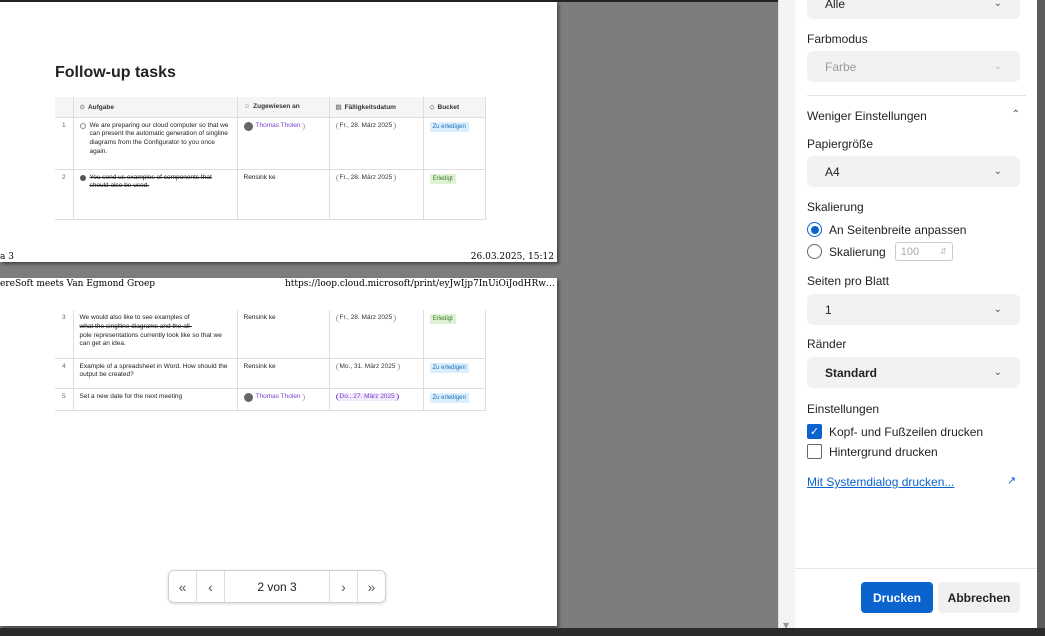  Describe the element at coordinates (913, 9) in the screenshot. I see `pages-select: Alle ⌄` at that location.